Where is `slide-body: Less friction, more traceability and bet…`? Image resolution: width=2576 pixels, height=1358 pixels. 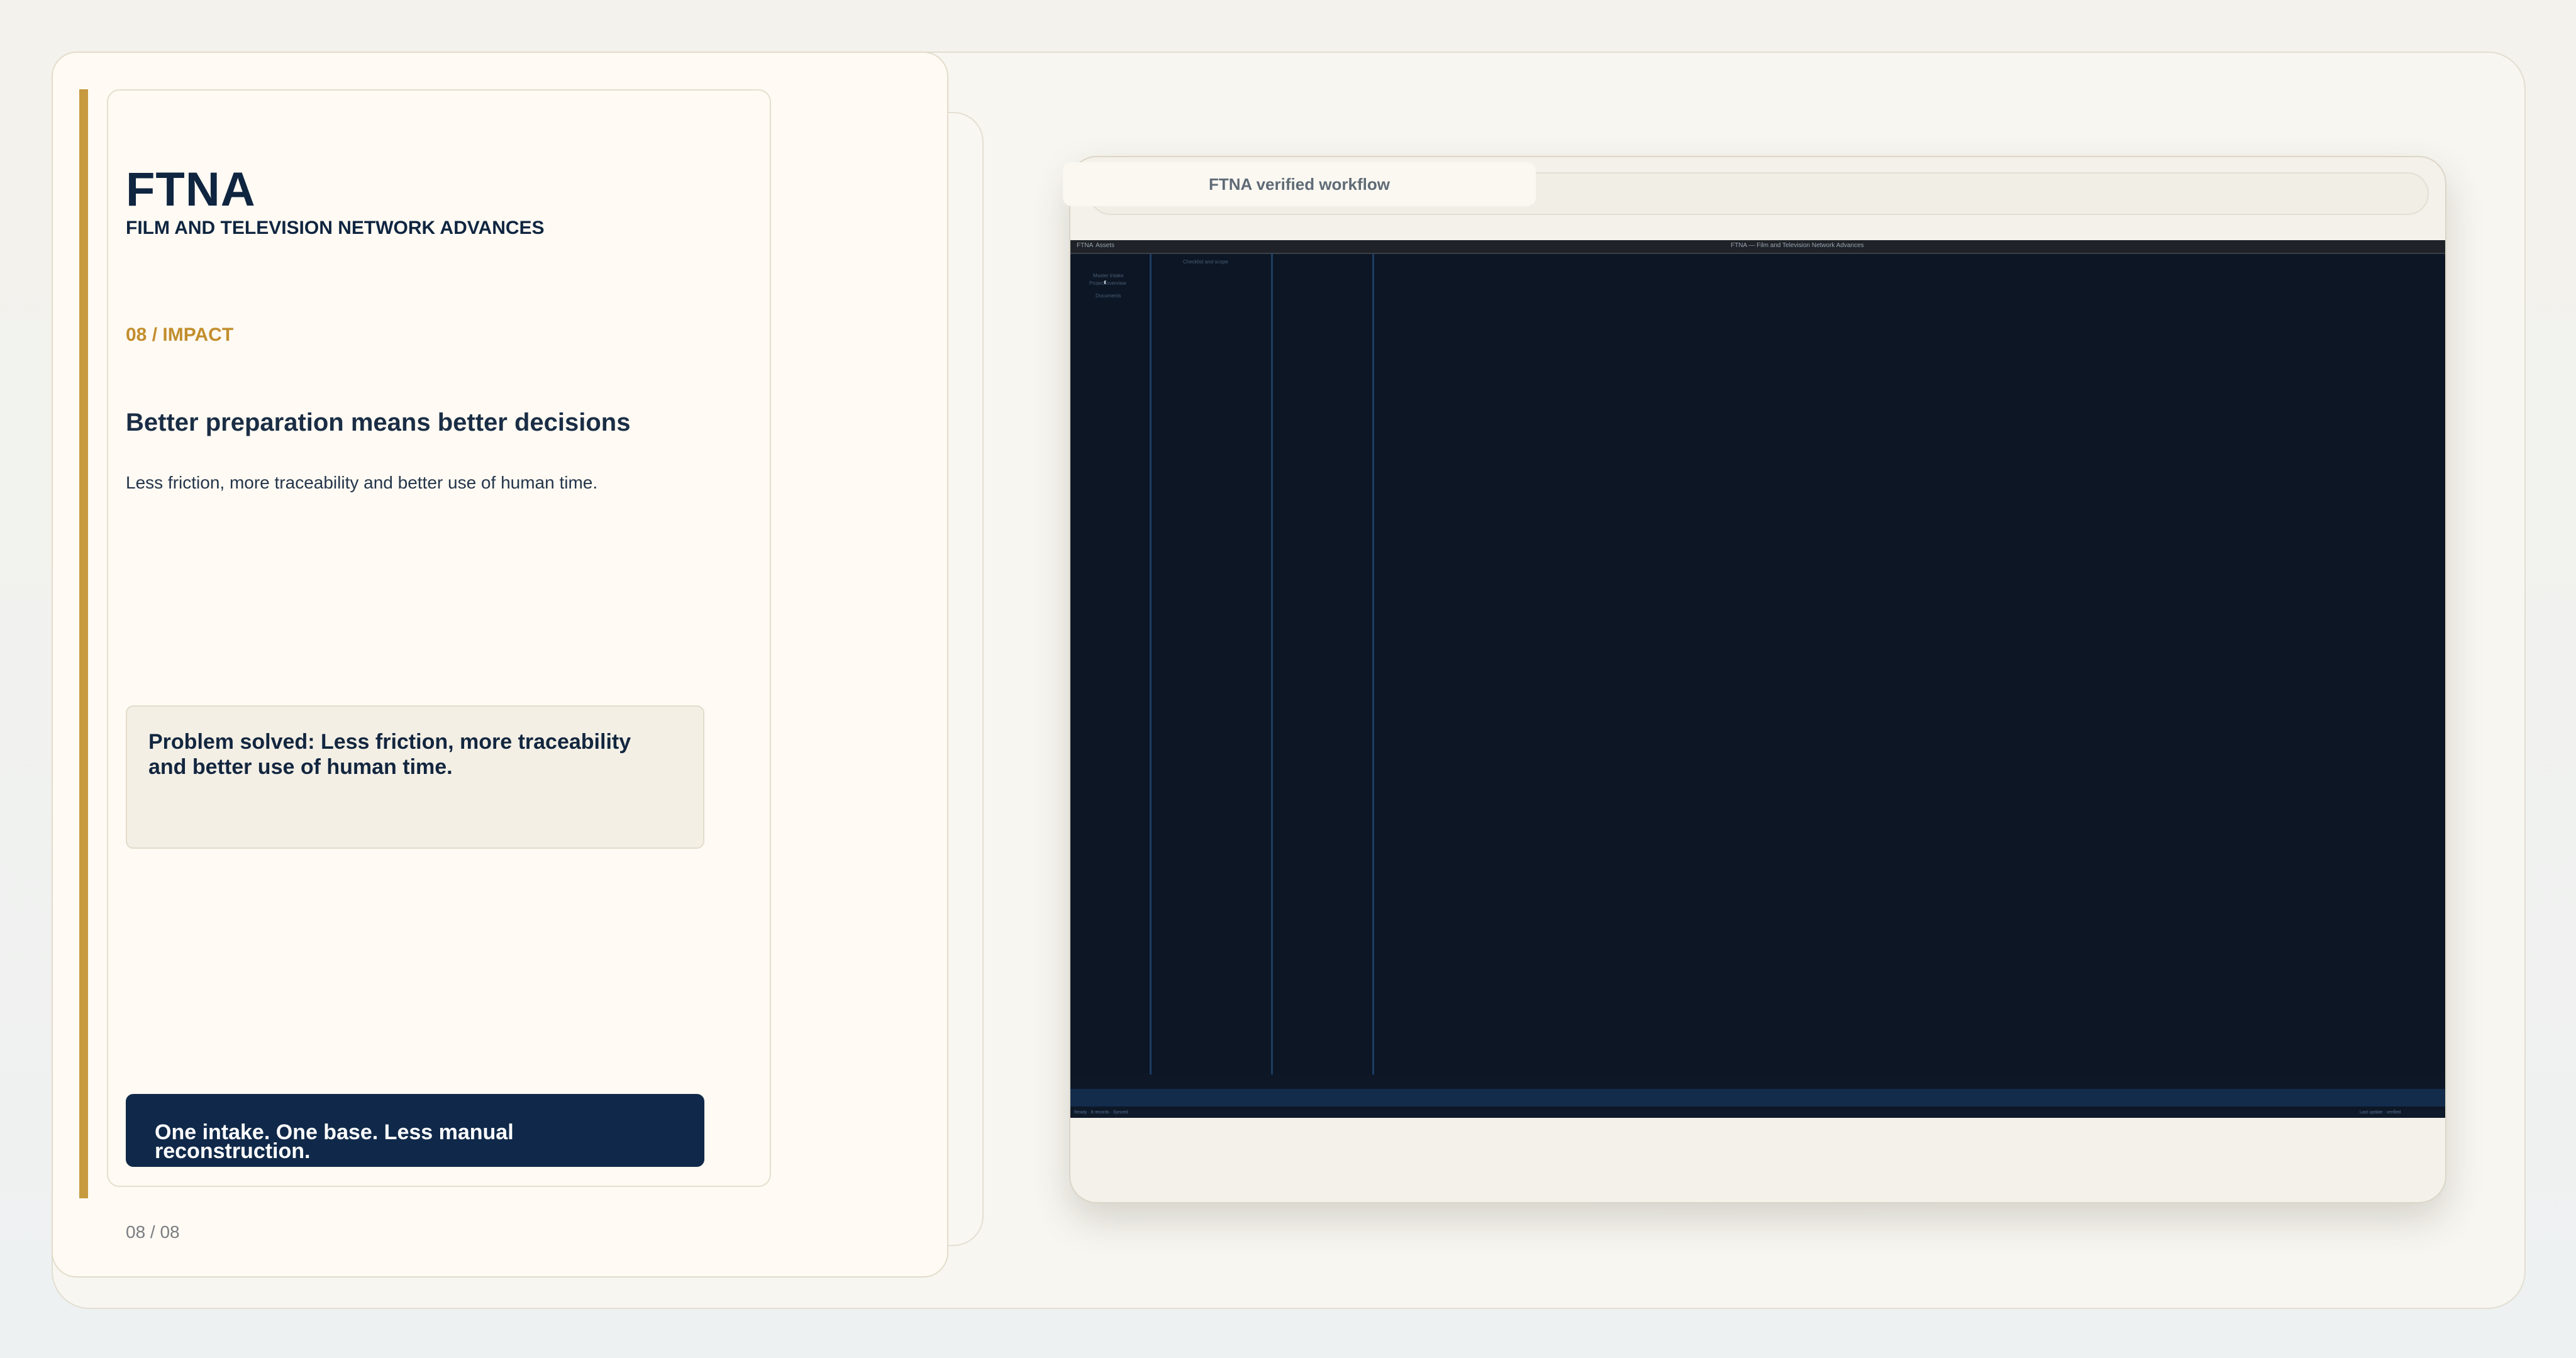
slide-body: Less friction, more traceability and bet… is located at coordinates (362, 482).